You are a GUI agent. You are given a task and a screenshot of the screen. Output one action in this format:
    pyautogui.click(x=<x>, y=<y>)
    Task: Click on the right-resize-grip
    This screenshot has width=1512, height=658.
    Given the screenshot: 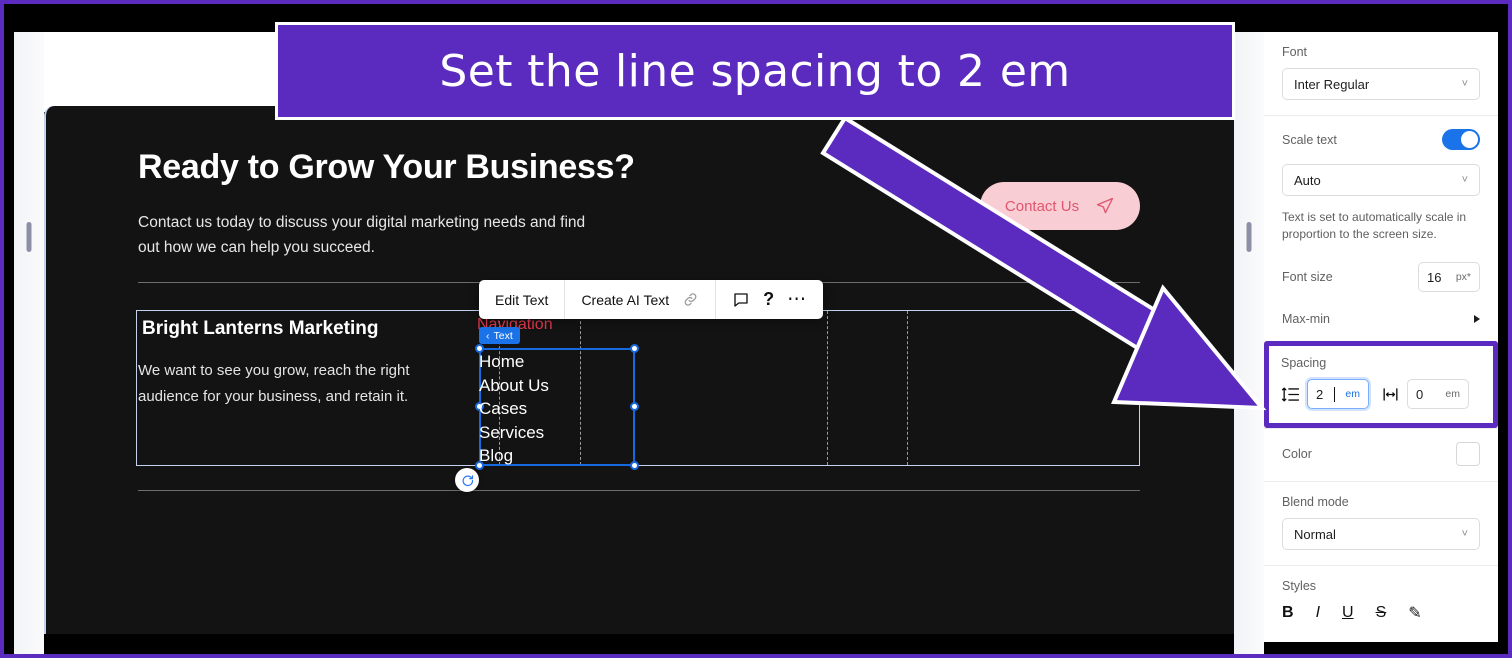 What is the action you would take?
    pyautogui.click(x=1249, y=237)
    